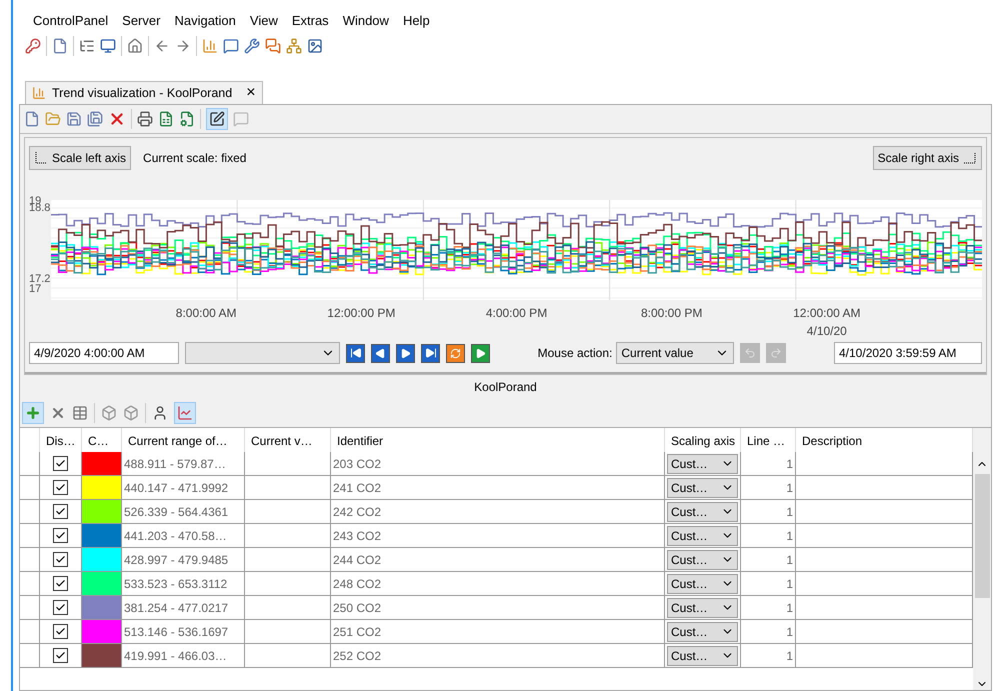 This screenshot has height=691, width=994. What do you see at coordinates (498, 584) in the screenshot?
I see `table-cell: 248 CO2` at bounding box center [498, 584].